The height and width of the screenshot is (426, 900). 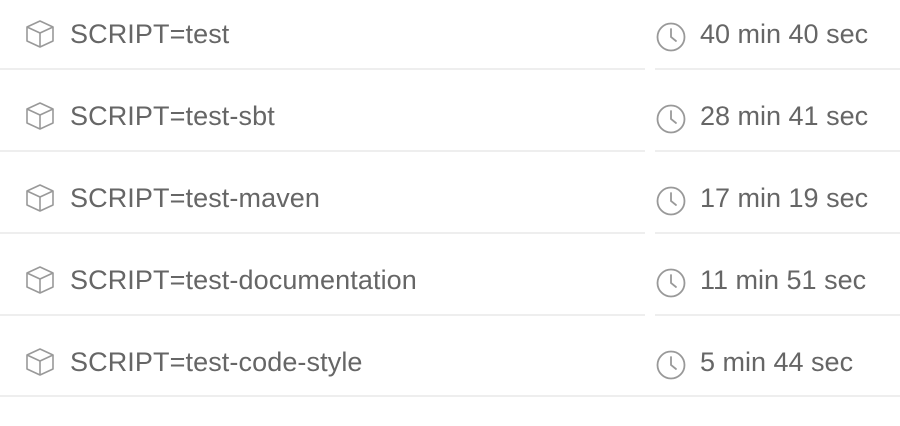 What do you see at coordinates (784, 34) in the screenshot?
I see `job-duration: 40 min 40 sec` at bounding box center [784, 34].